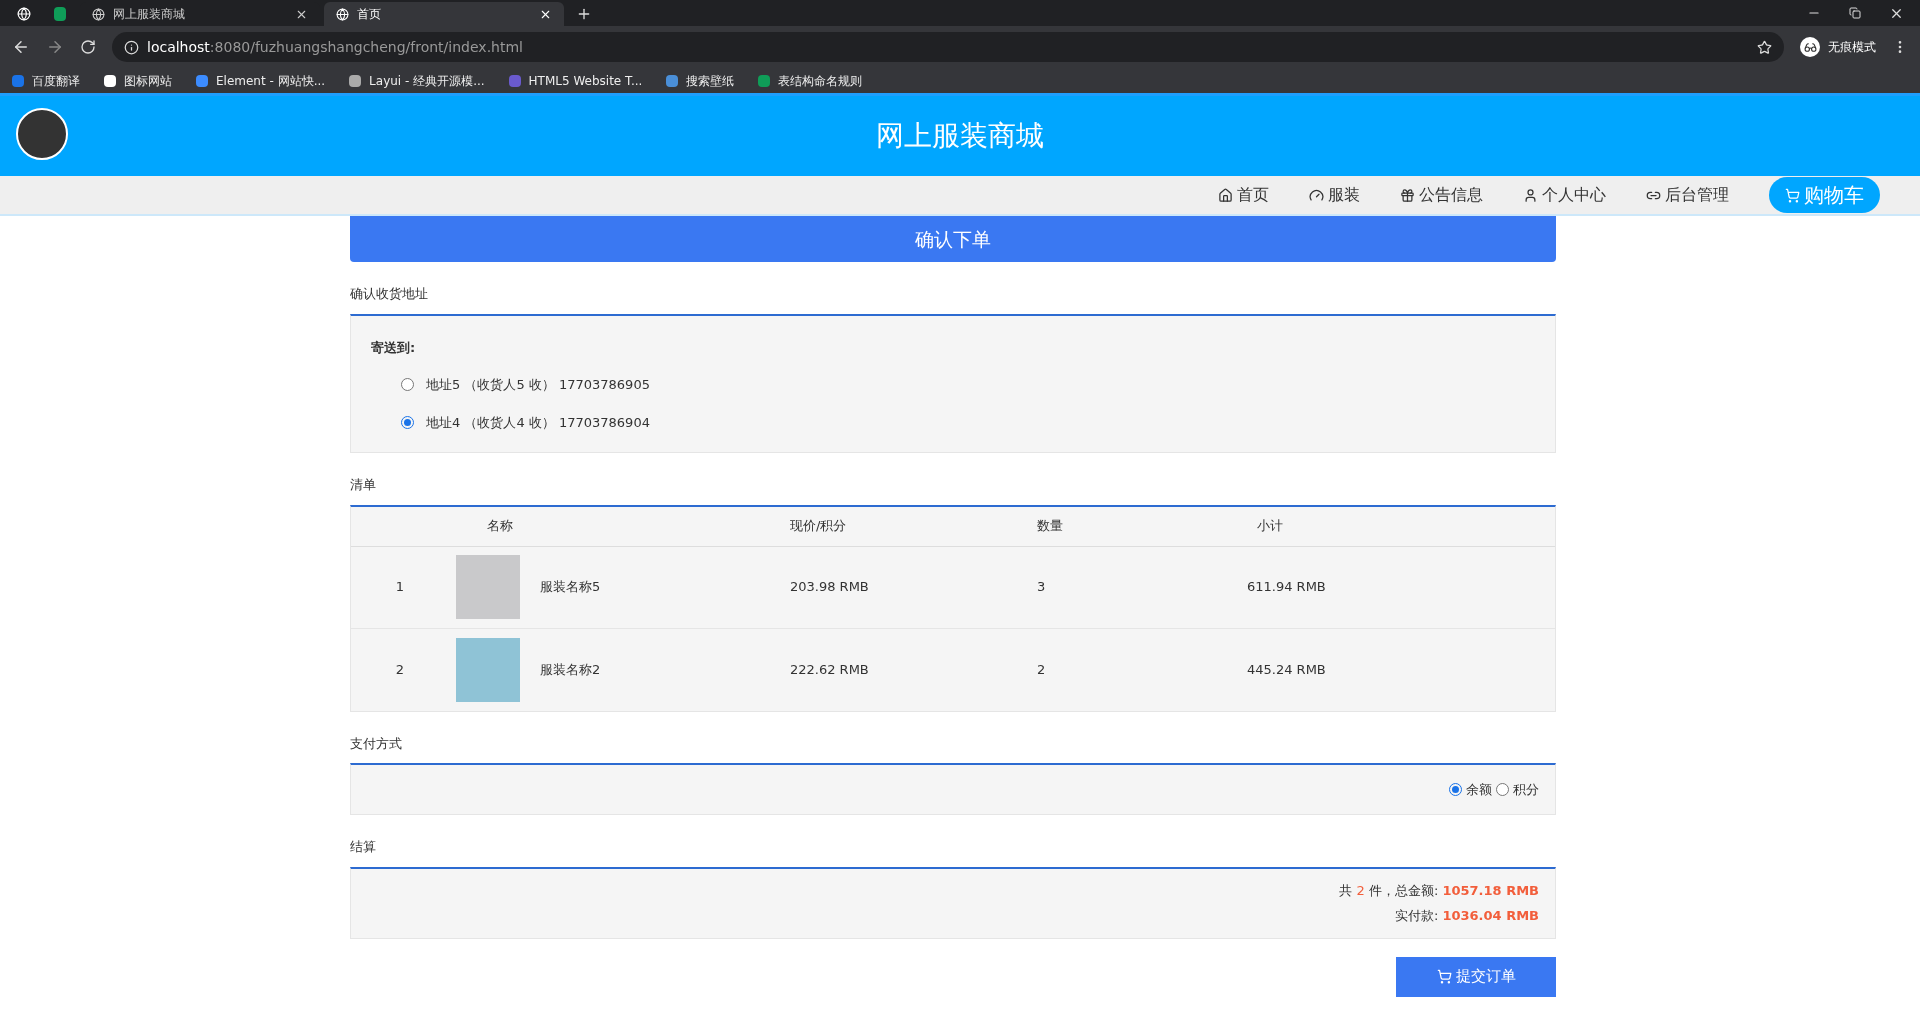 The height and width of the screenshot is (1018, 1920). Describe the element at coordinates (42, 134) in the screenshot. I see `avatar` at that location.